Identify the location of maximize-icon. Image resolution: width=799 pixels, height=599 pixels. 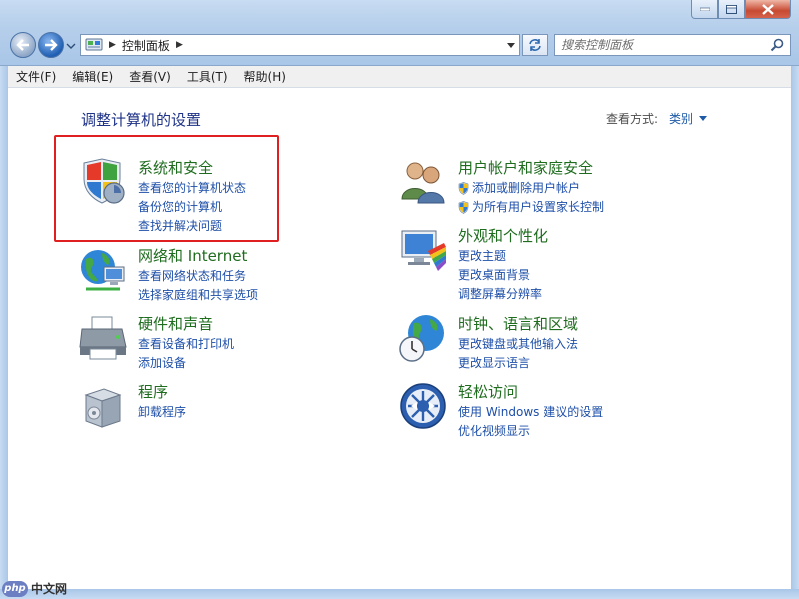
(731, 9).